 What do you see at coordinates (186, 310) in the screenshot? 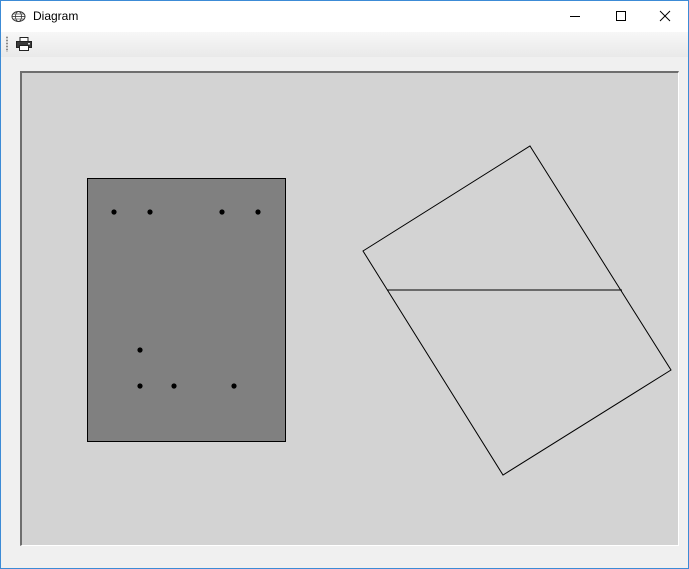
I see `gray-rectangle` at bounding box center [186, 310].